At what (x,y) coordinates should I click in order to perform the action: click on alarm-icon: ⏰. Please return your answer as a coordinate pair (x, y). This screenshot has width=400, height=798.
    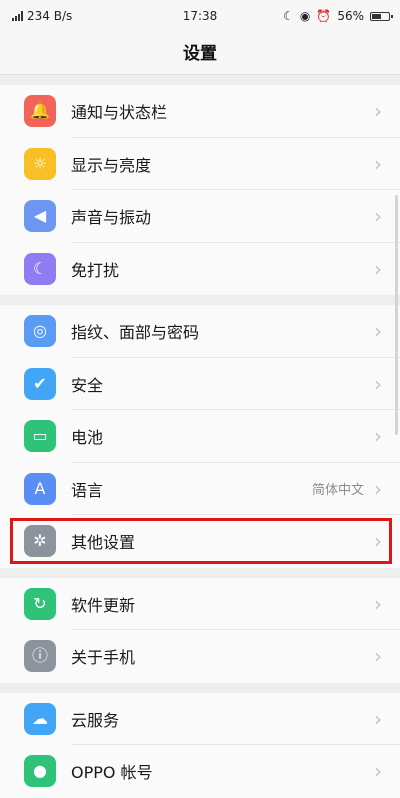
    Looking at the image, I should click on (324, 16).